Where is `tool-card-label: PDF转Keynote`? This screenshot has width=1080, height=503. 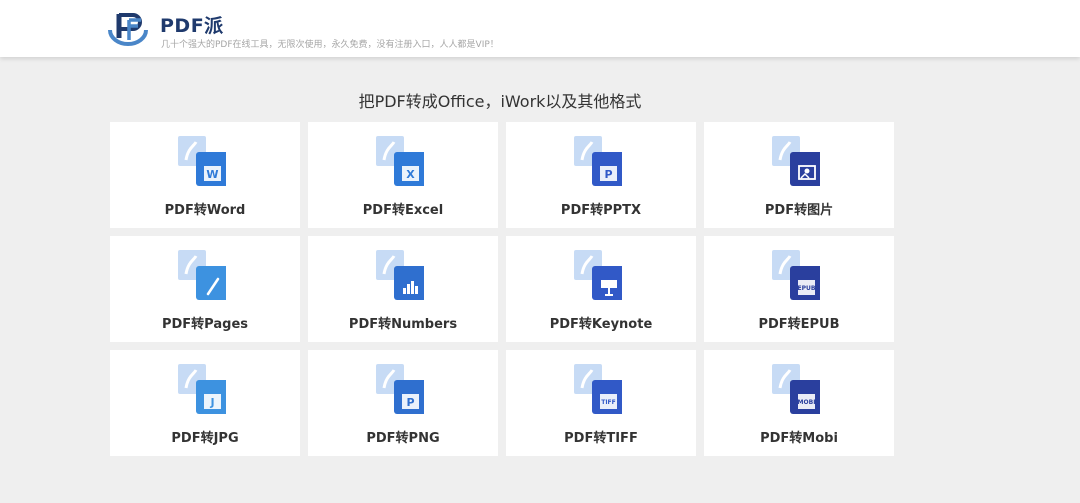 tool-card-label: PDF转Keynote is located at coordinates (601, 324).